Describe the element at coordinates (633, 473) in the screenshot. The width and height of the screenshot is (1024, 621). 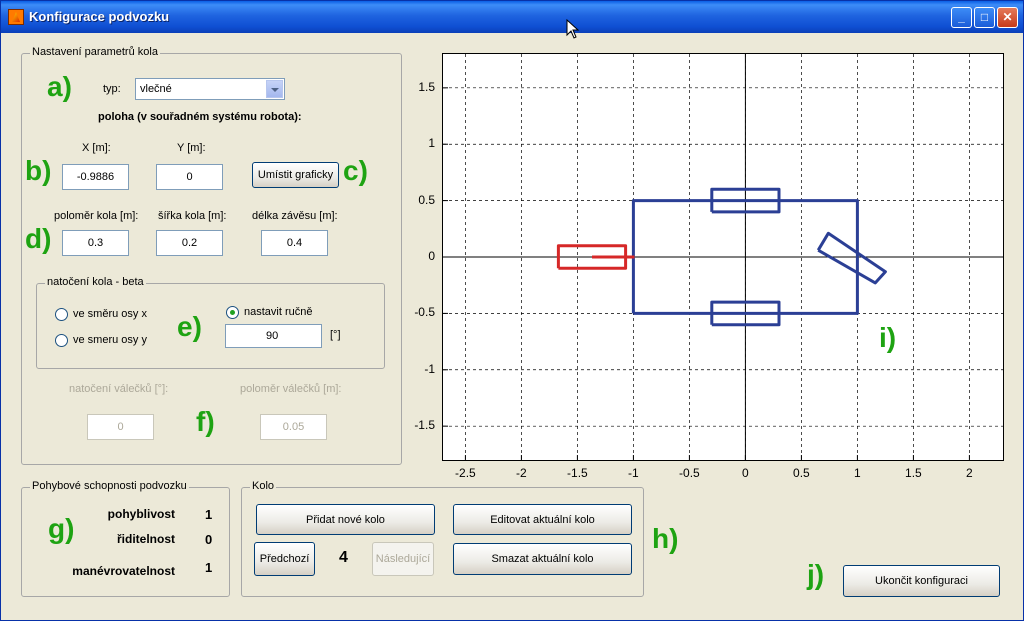
I see `x-tick-label: -1` at that location.